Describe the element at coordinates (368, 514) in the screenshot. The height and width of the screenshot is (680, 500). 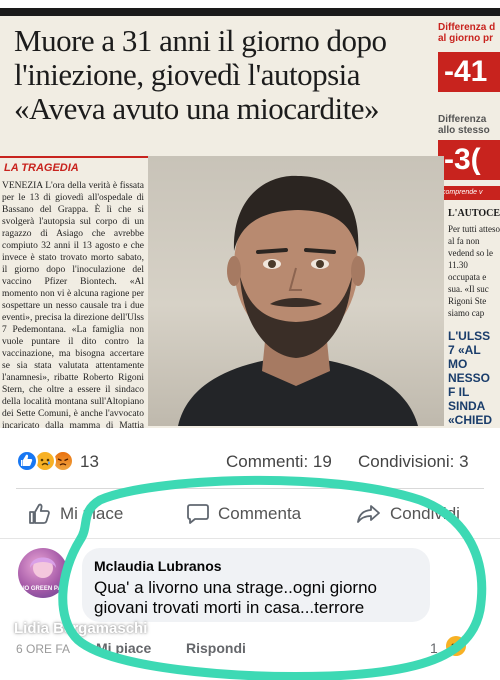
I see `share-arrow-icon` at that location.